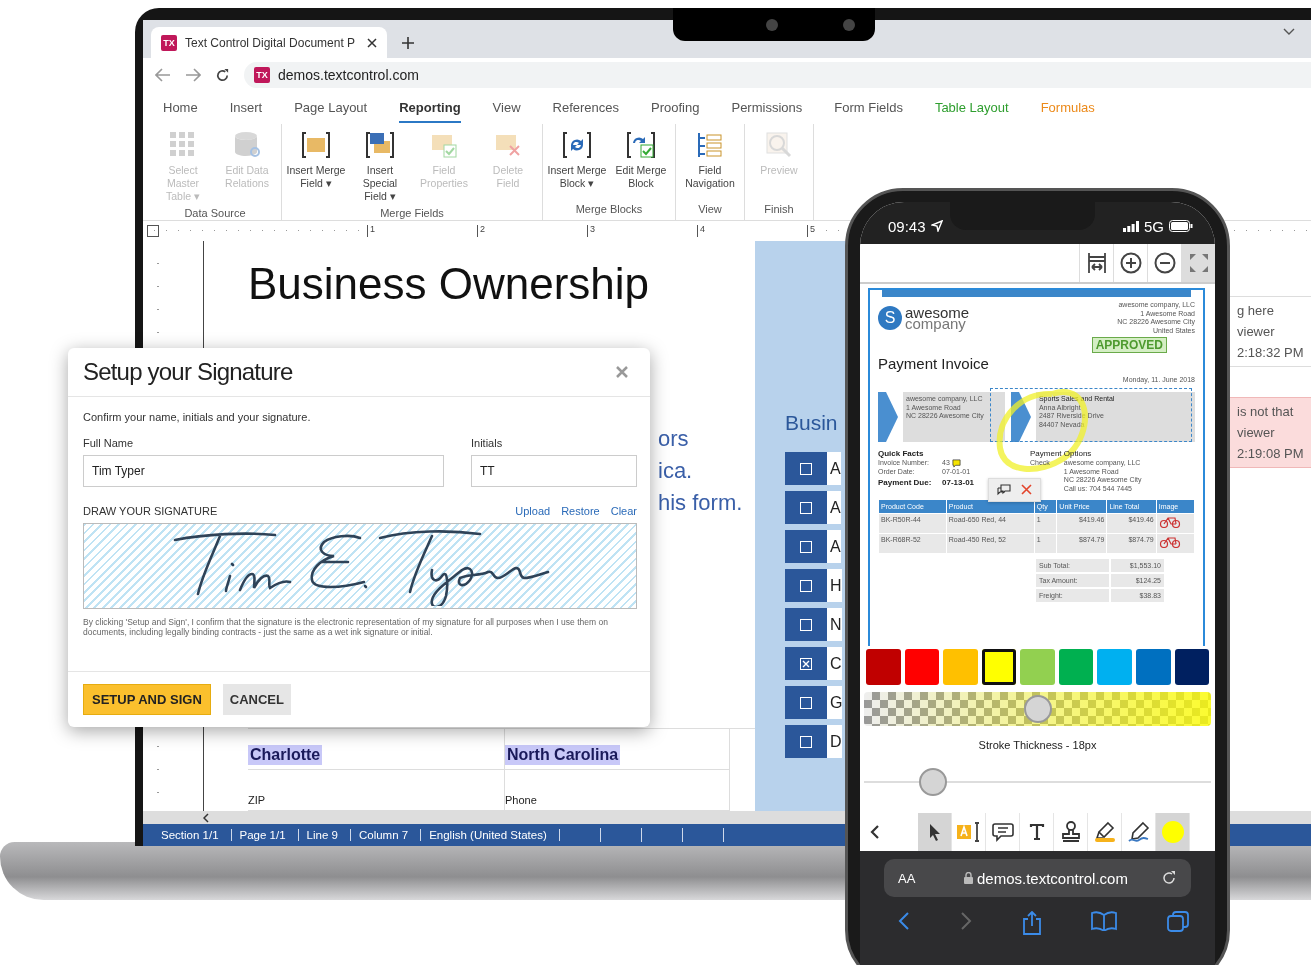 This screenshot has width=1311, height=965. Describe the element at coordinates (533, 511) in the screenshot. I see `link: Upload` at that location.